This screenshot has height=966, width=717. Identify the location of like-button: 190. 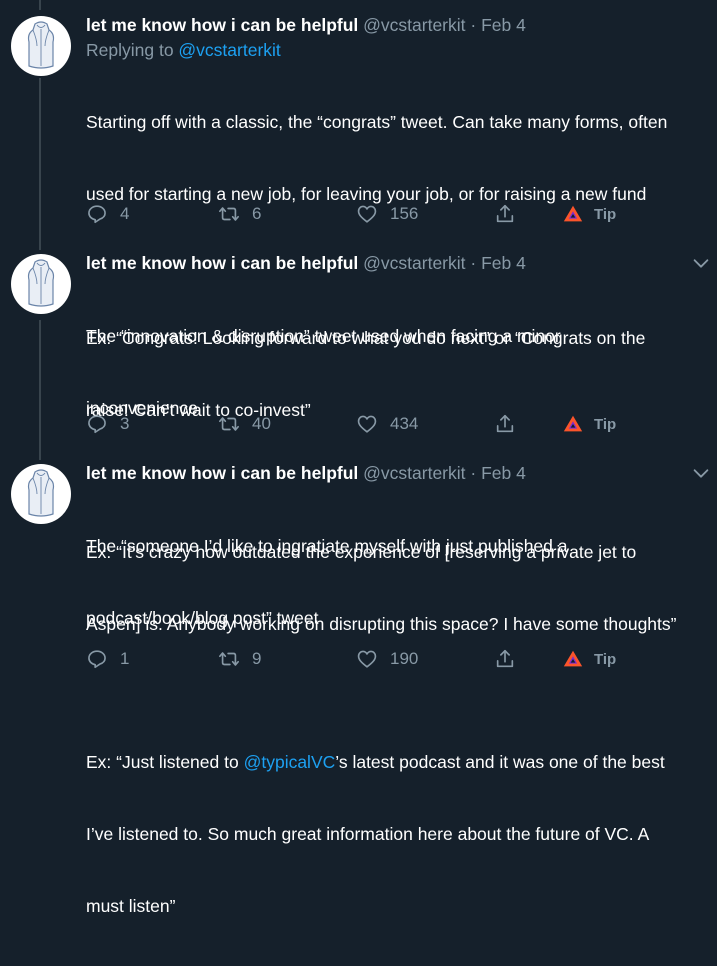
(387, 659).